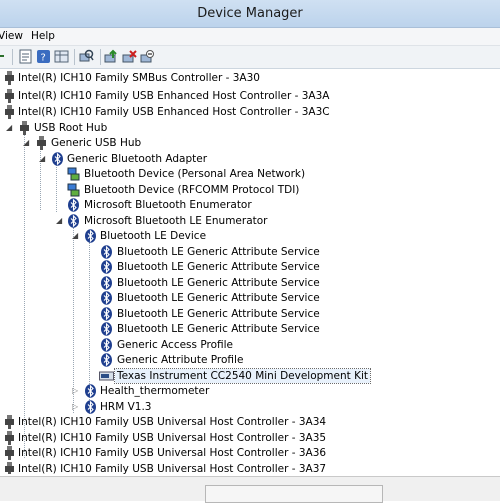 The width and height of the screenshot is (500, 503). Describe the element at coordinates (250, 360) in the screenshot. I see `tree-row: Generic Attribute Profile` at that location.